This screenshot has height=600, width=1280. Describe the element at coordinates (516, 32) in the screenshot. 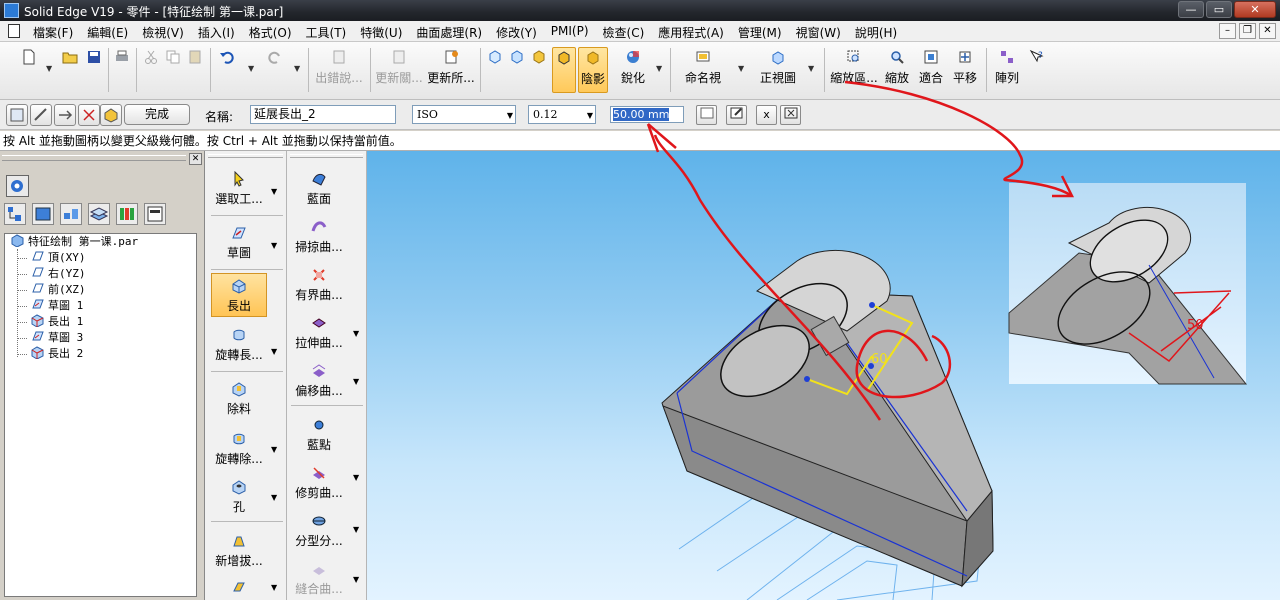

I see `menu-modify: 修改(Y)` at that location.